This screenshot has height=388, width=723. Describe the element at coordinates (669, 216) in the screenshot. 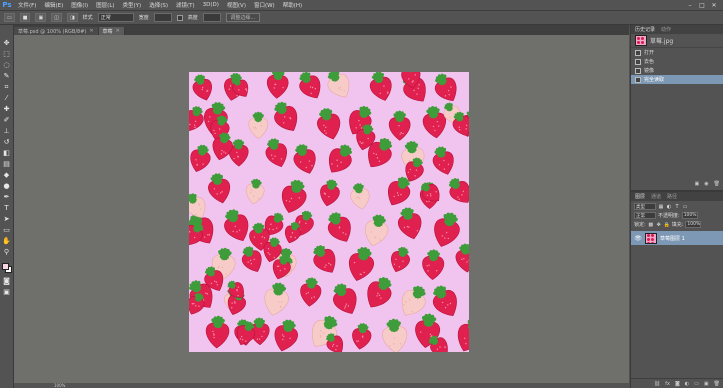

I see `opacity-label: 不透明度:` at that location.